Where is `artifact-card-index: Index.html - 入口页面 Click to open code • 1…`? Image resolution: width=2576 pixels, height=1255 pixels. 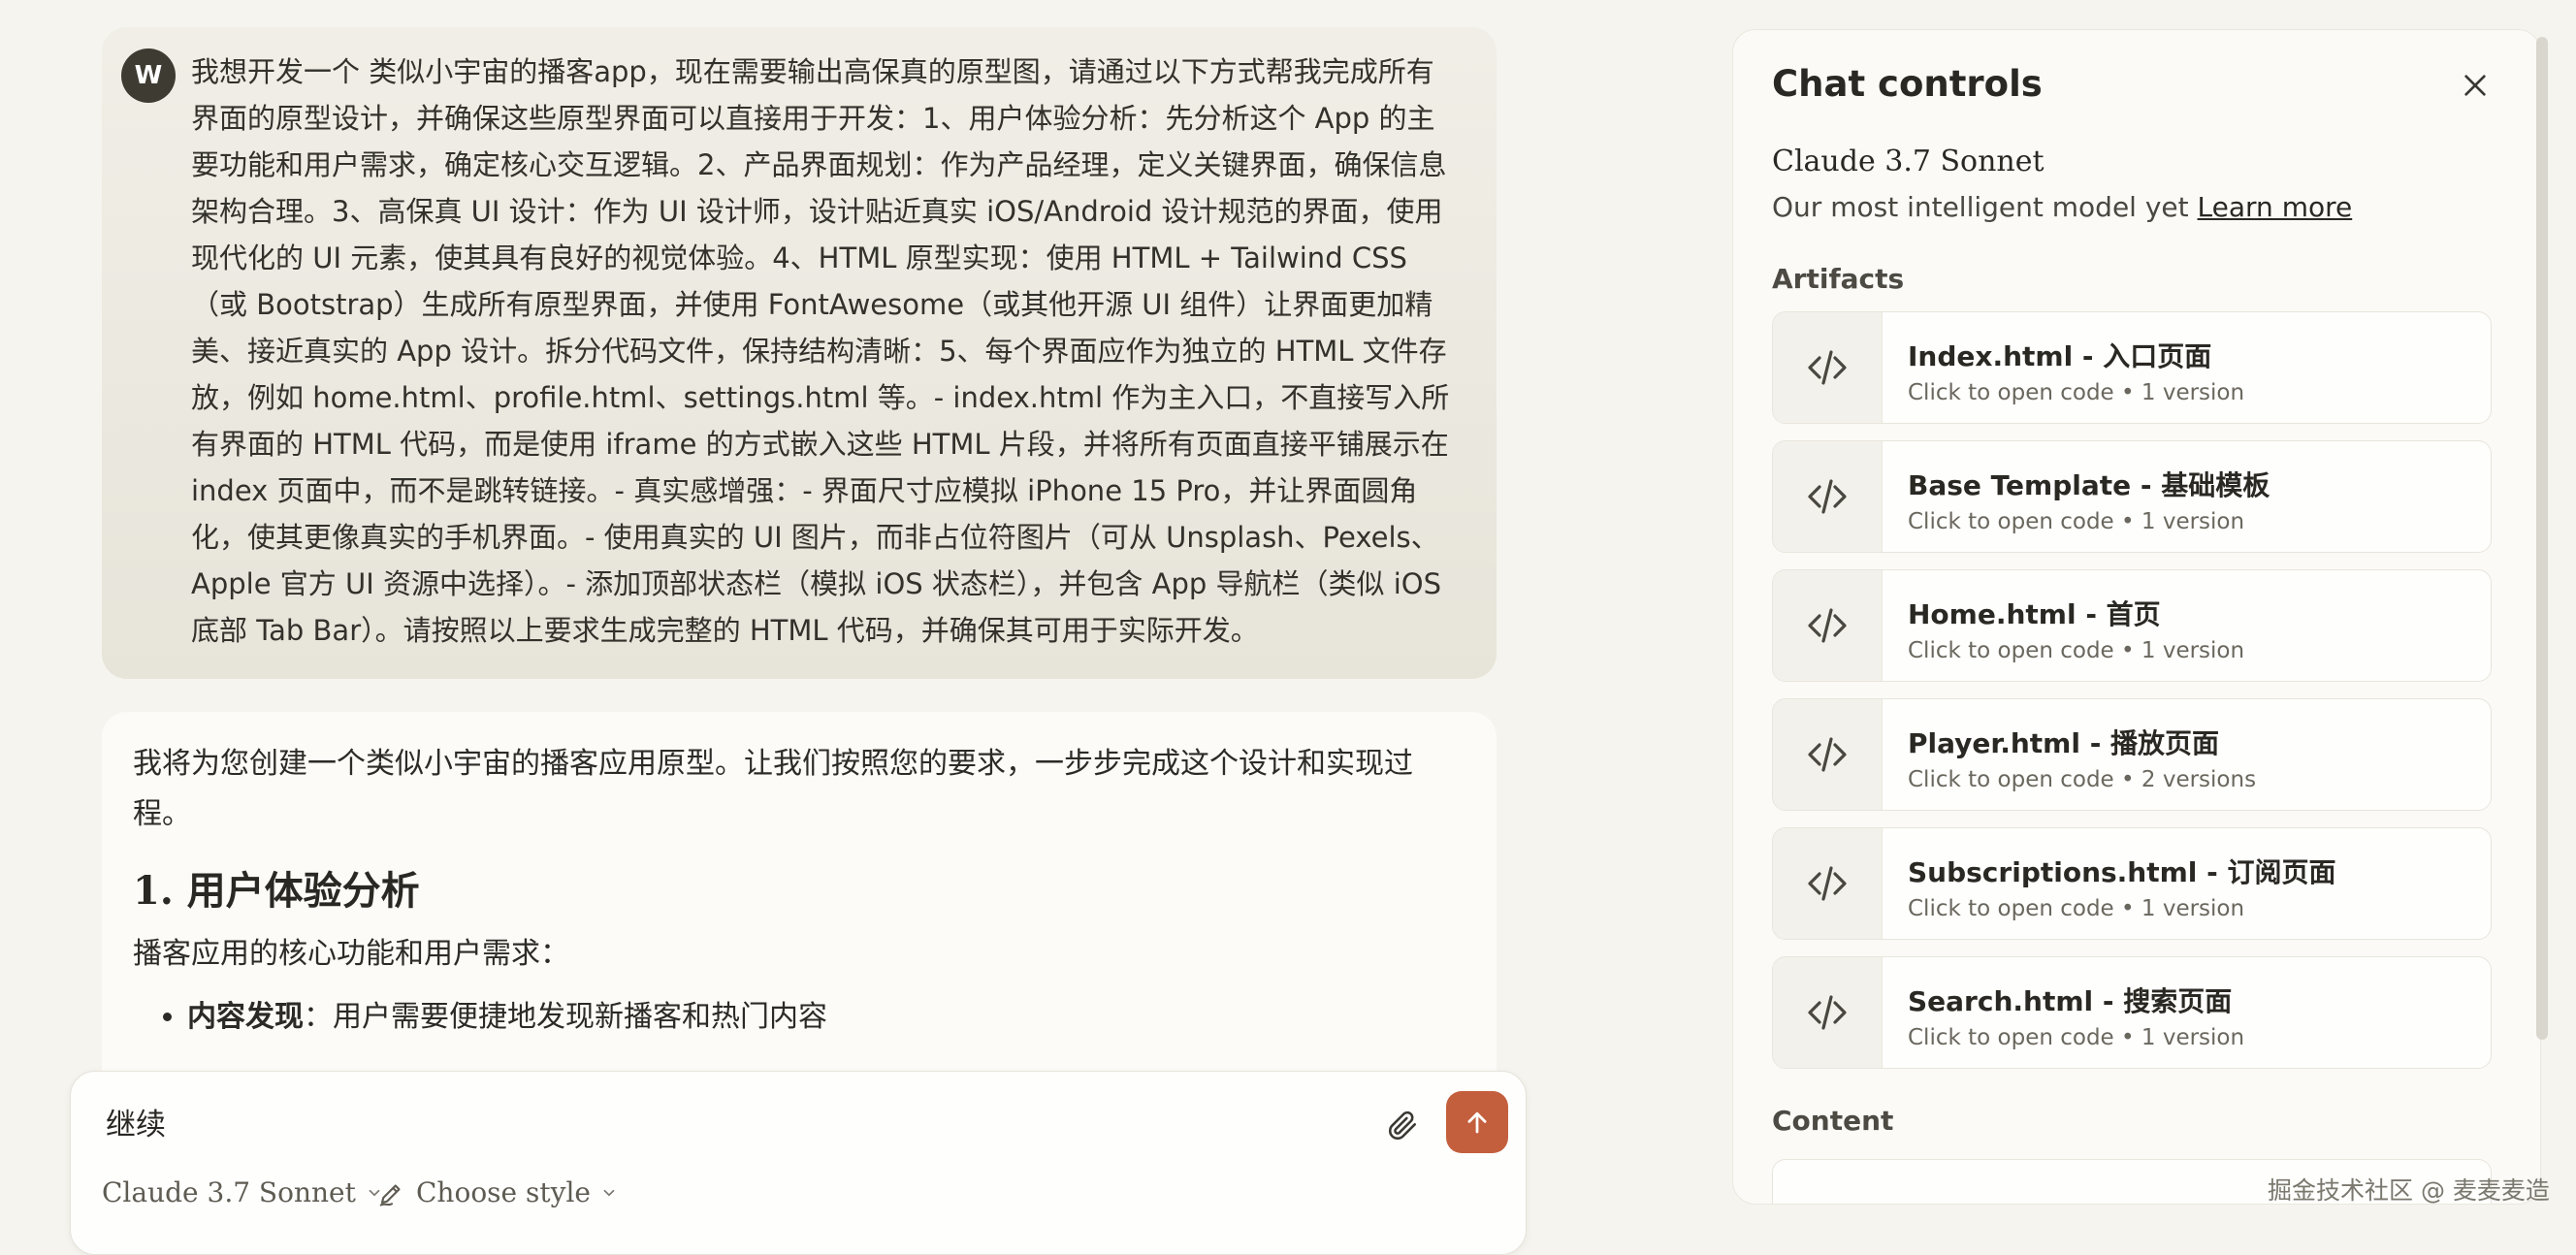
artifact-card-index: Index.html - 入口页面 Click to open code • 1… is located at coordinates (2132, 367).